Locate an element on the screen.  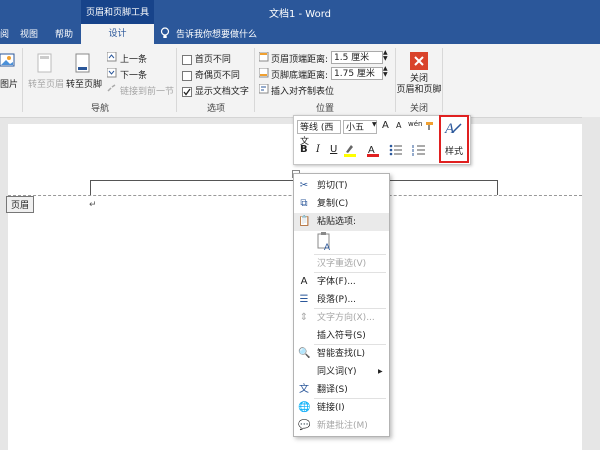
menu-synonyms-label: 同义词(Y) is located at coordinates (337, 372).